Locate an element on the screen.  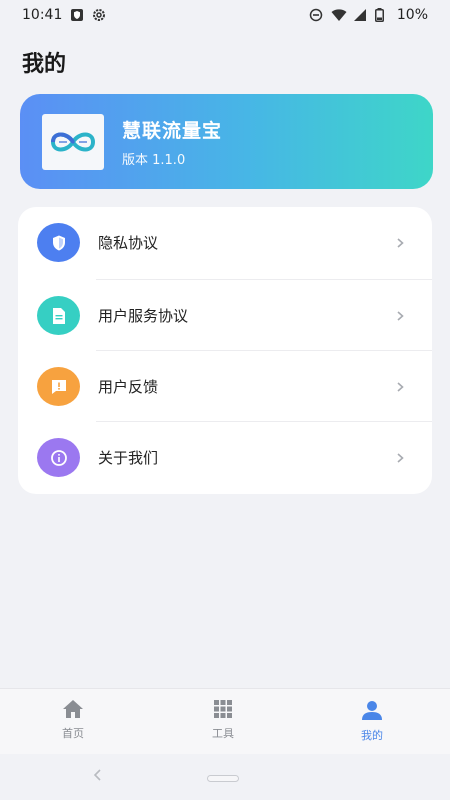
app-logo is located at coordinates (73, 141).